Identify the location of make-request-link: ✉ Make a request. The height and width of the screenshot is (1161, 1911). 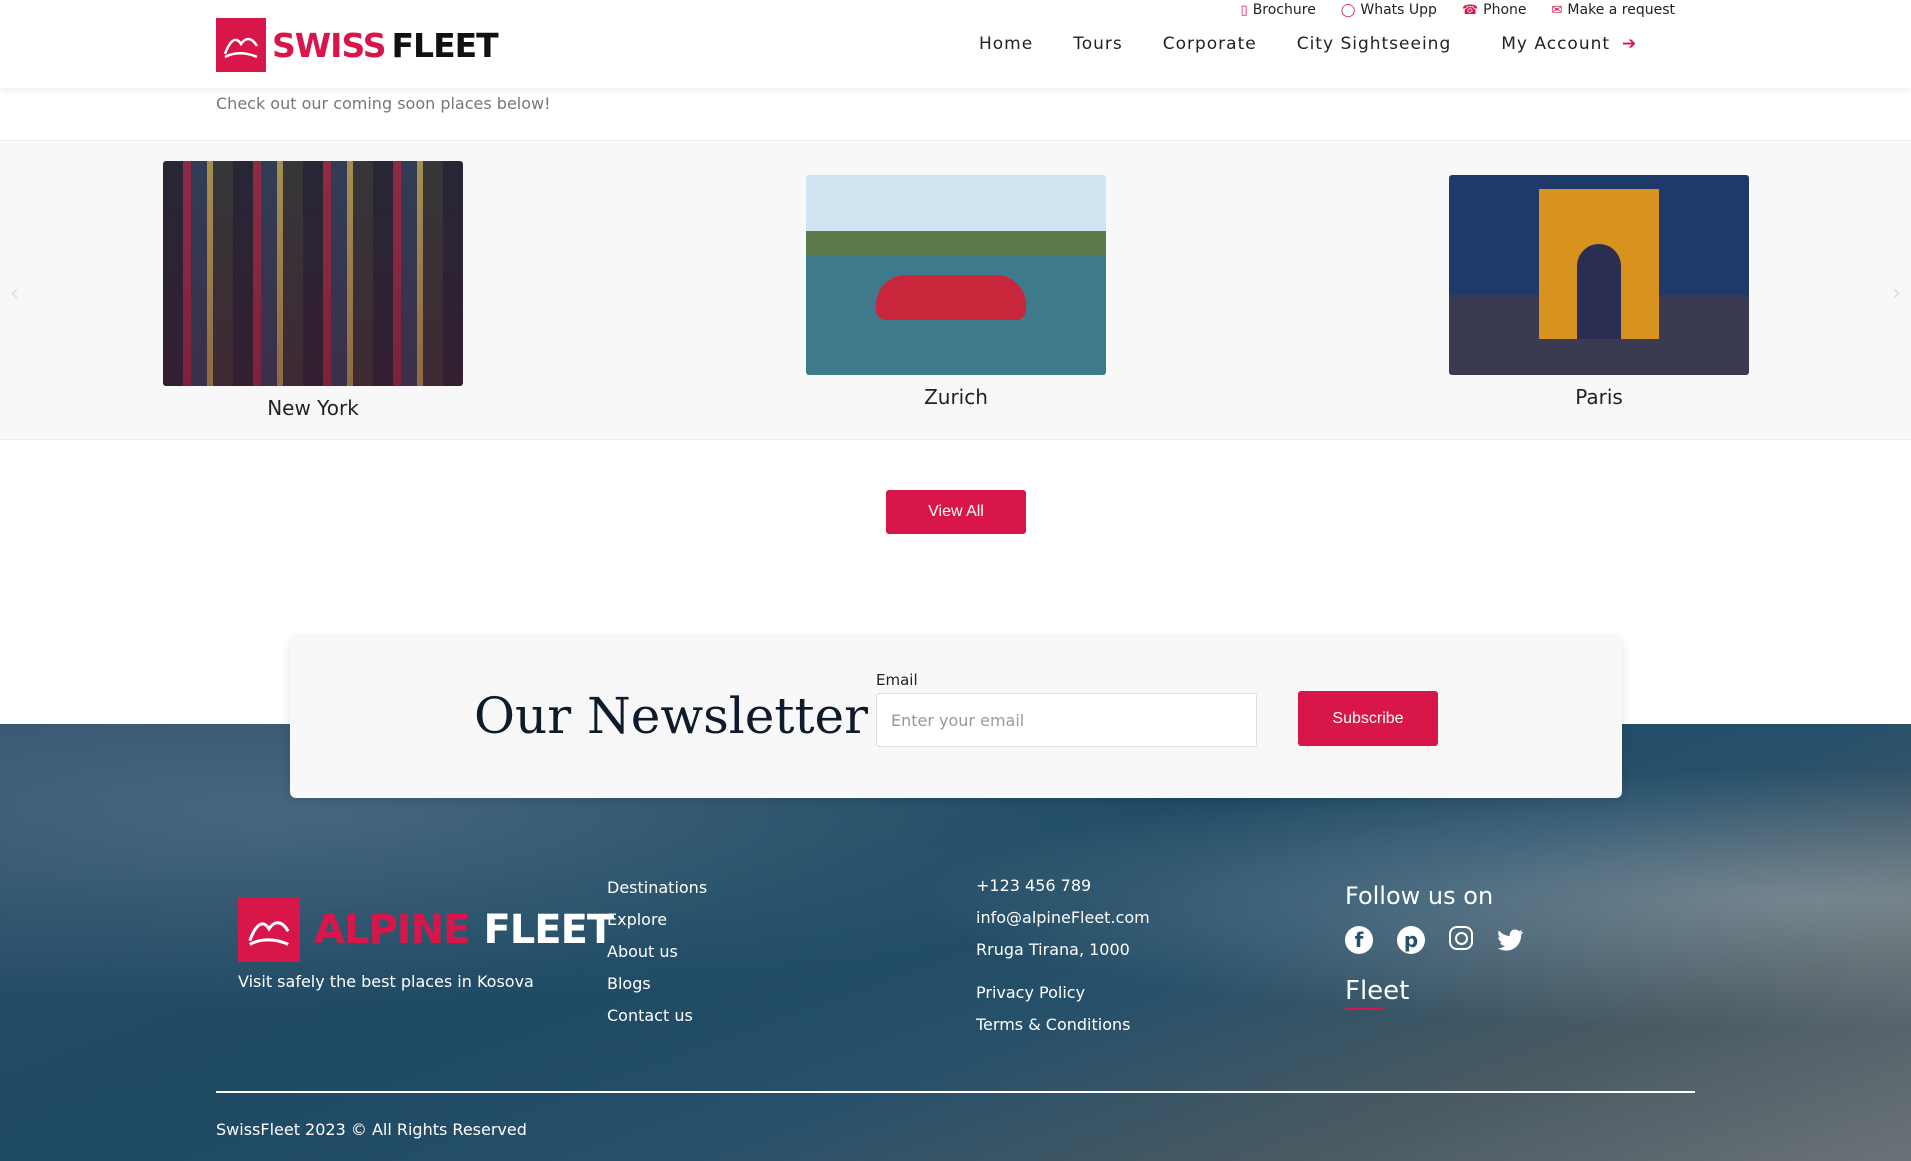
(1613, 10).